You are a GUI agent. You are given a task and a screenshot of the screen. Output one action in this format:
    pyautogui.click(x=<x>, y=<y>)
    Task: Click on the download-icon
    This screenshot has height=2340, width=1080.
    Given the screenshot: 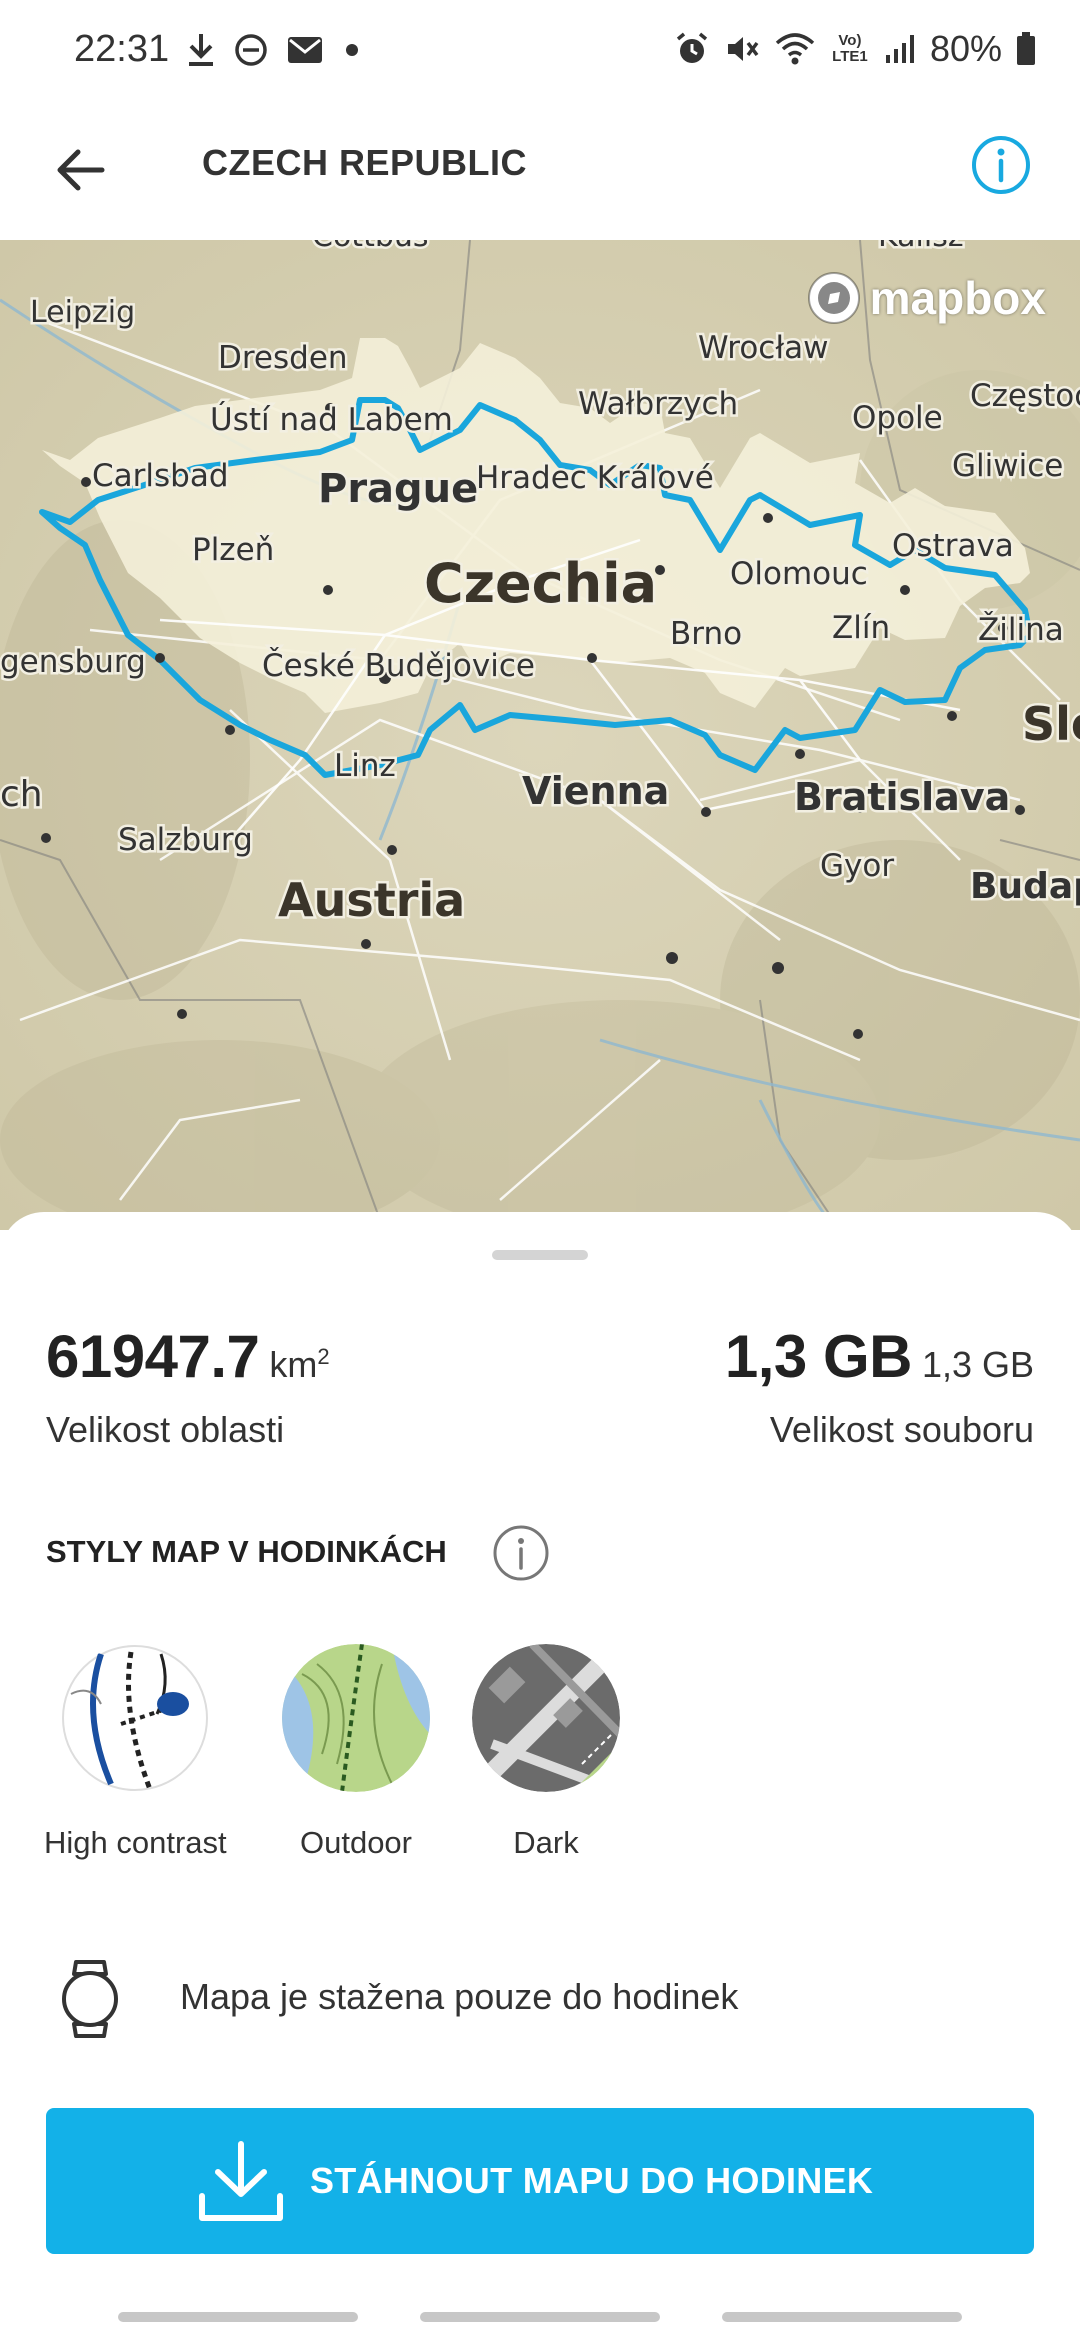 What is the action you would take?
    pyautogui.click(x=241, y=2181)
    